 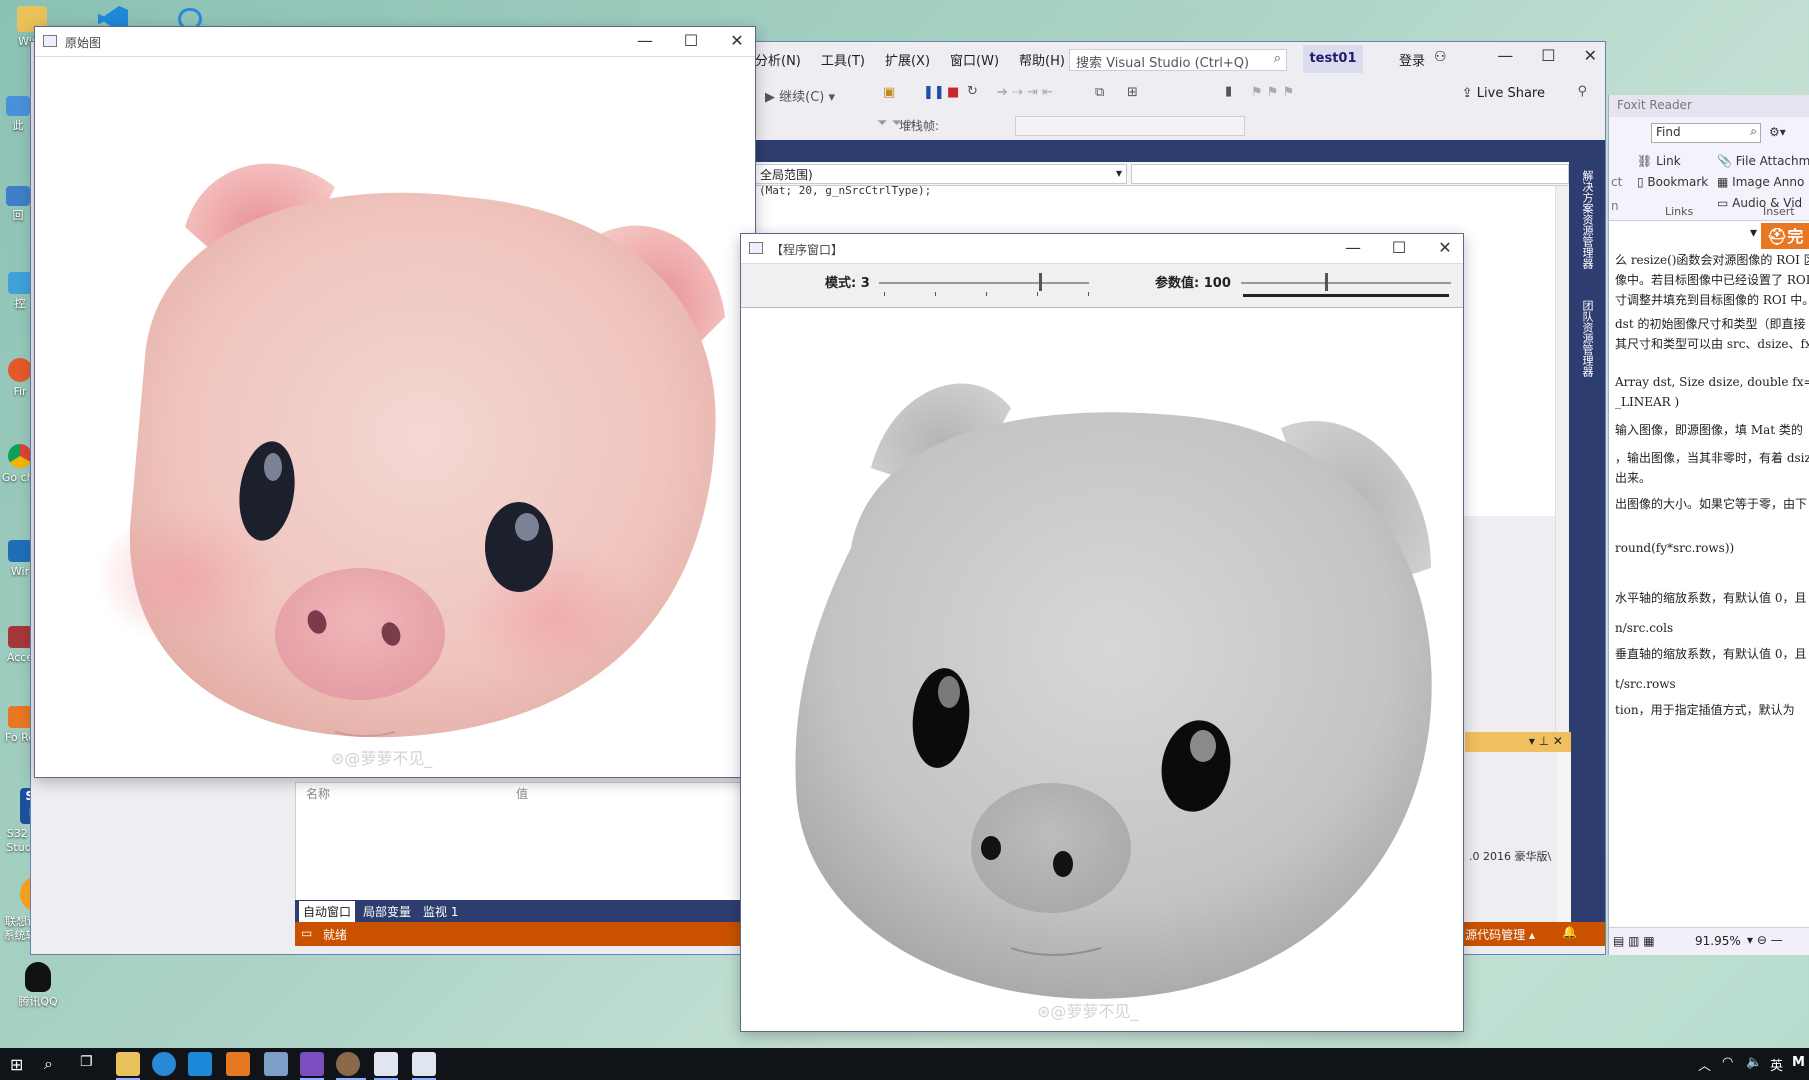 What do you see at coordinates (1644, 628) in the screenshot?
I see `pdf-text-line: n/src.cols` at bounding box center [1644, 628].